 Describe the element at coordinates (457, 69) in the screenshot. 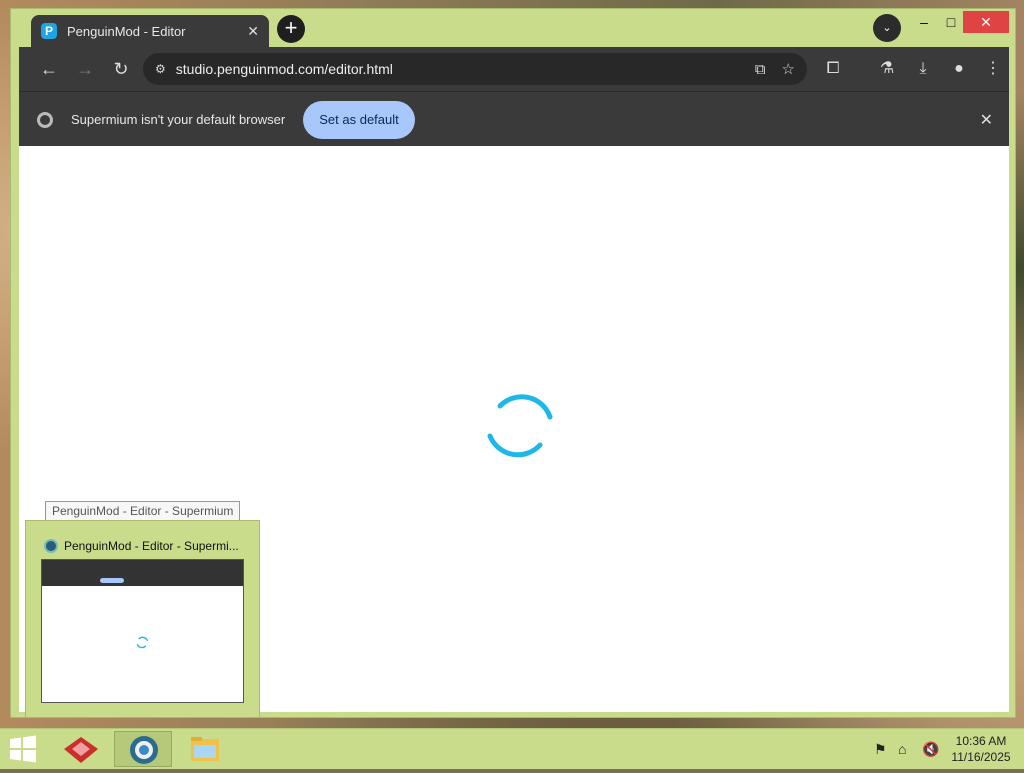

I see `address-url: studio.penguinmod.com/editor.html` at that location.